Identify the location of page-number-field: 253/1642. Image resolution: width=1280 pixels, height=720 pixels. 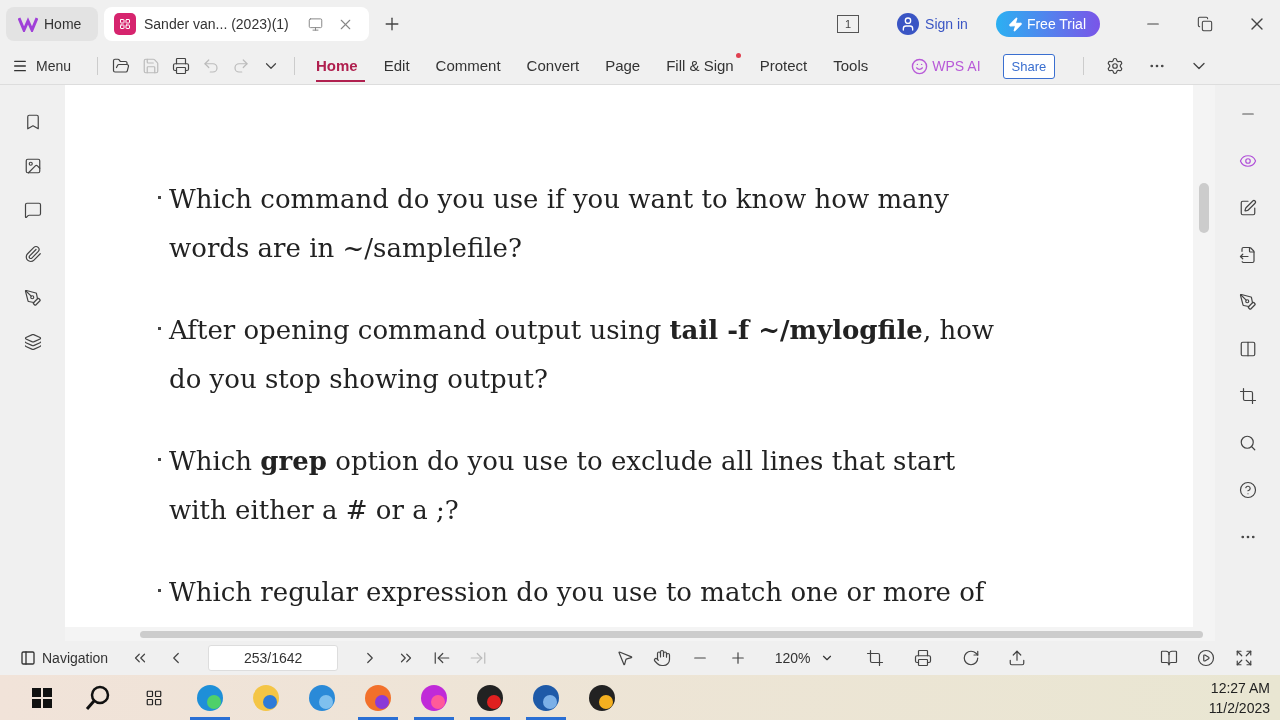
(273, 658).